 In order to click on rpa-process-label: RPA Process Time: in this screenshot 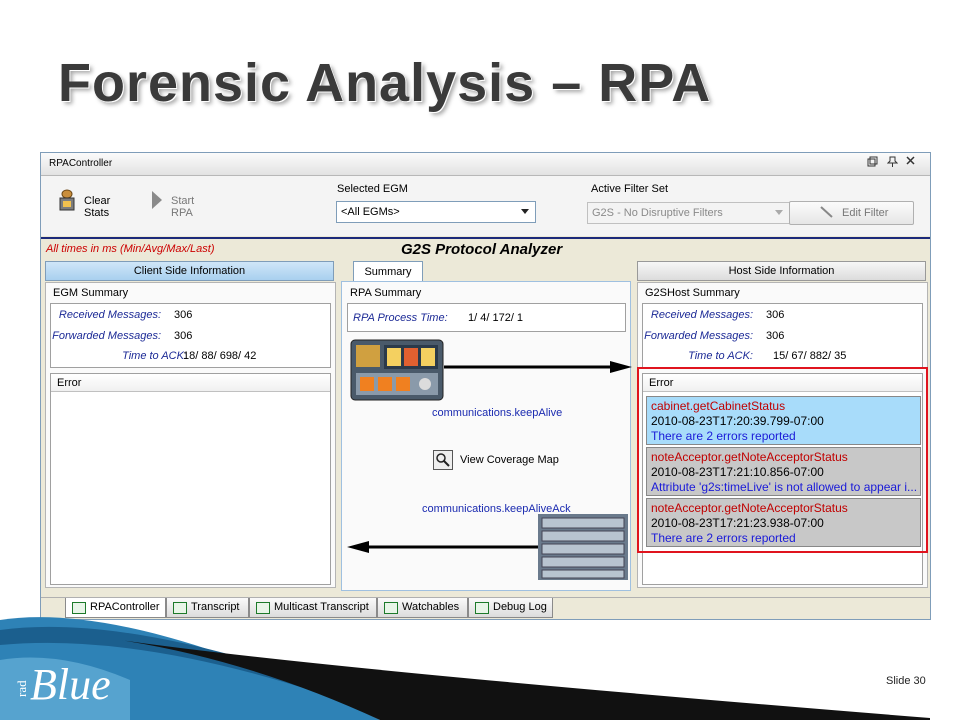, I will do `click(400, 318)`.